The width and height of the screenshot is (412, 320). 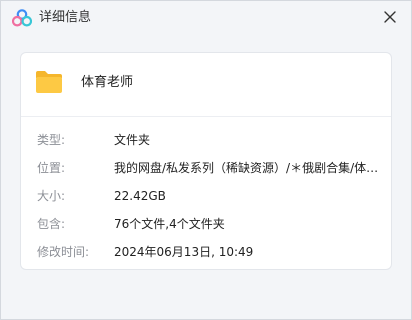 I want to click on app-logo-icon, so click(x=22, y=18).